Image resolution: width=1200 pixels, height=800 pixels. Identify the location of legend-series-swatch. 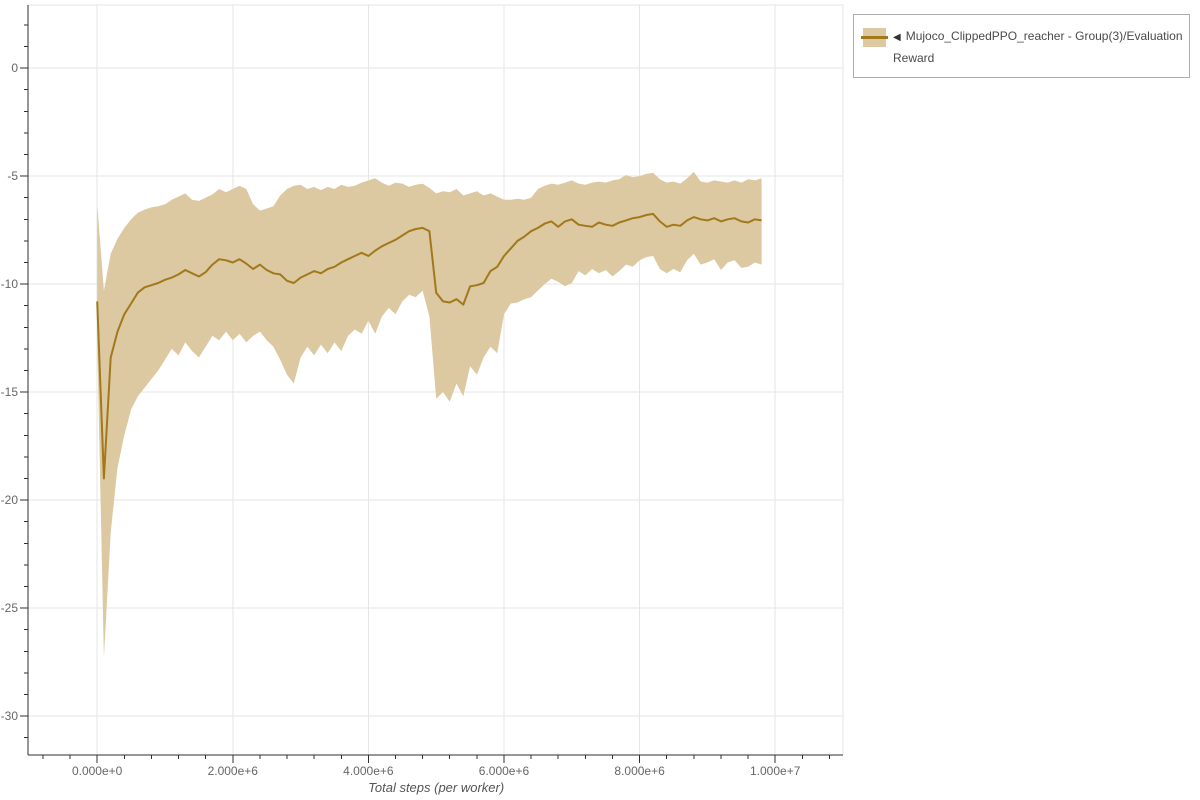
(874, 37).